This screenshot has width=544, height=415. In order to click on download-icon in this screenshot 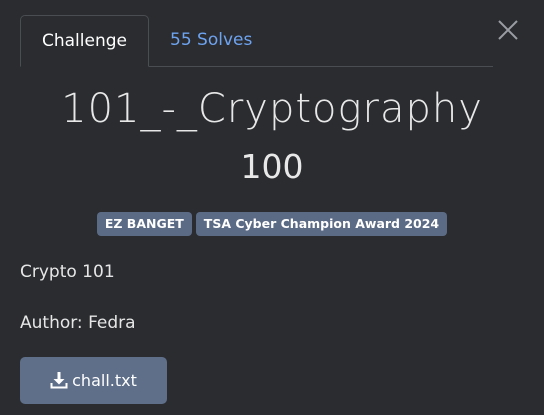, I will do `click(59, 380)`.